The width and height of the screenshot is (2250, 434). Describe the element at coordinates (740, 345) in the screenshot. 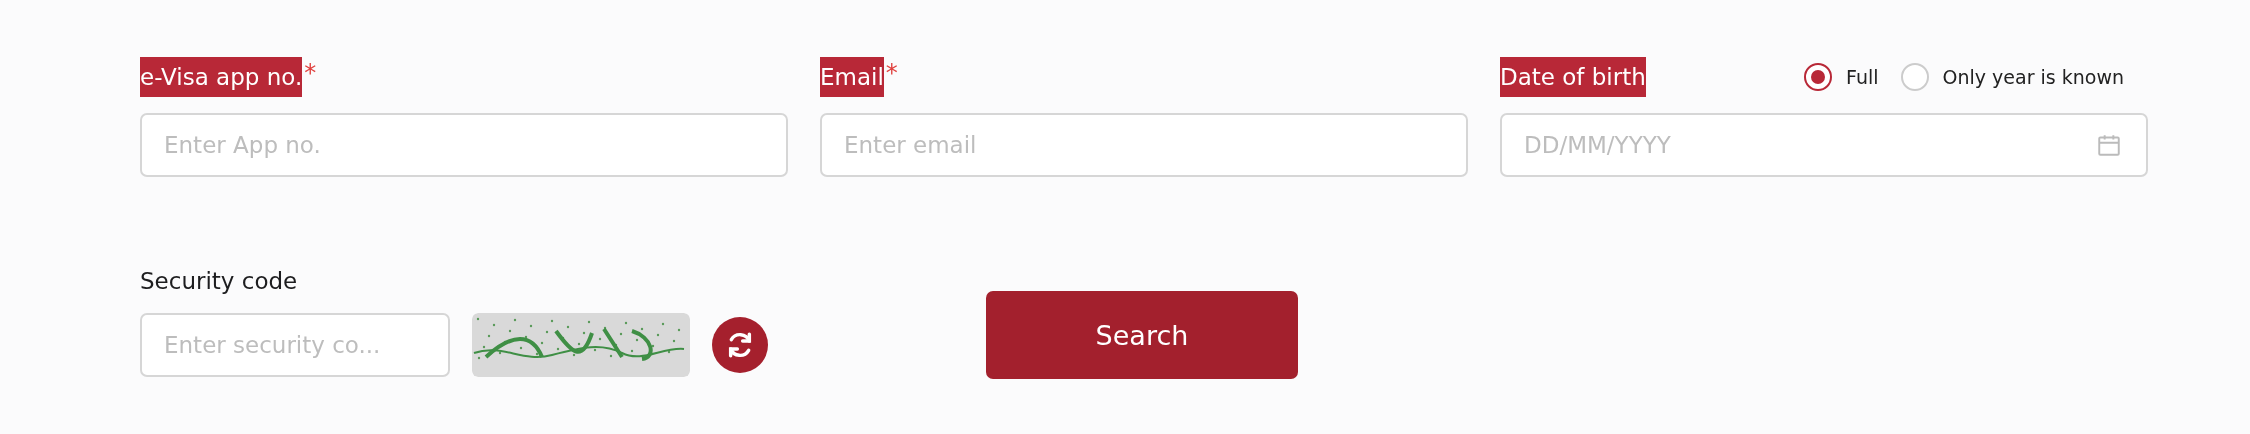

I see `refresh-button` at that location.